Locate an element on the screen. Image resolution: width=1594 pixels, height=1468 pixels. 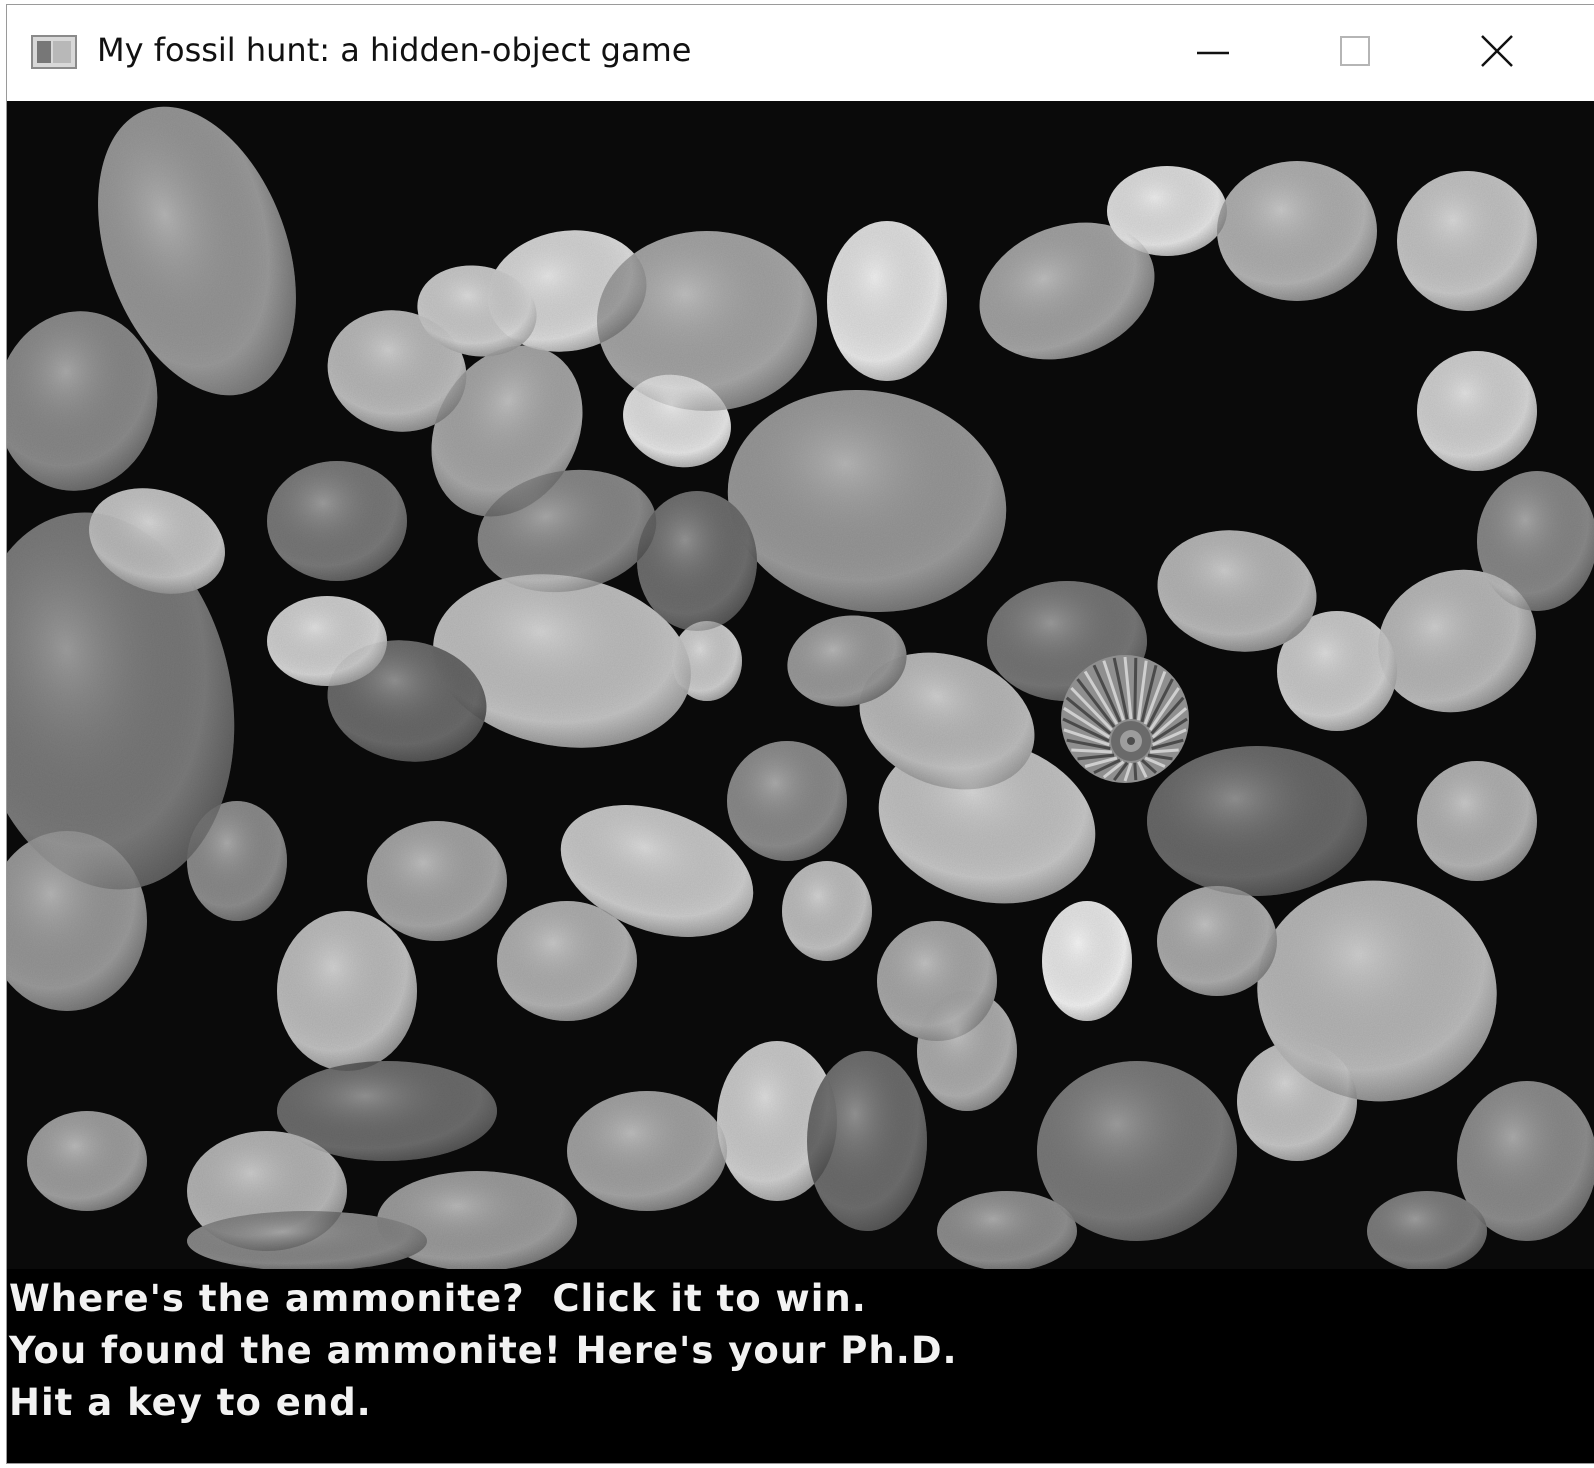
maximize-button is located at coordinates (1355, 53).